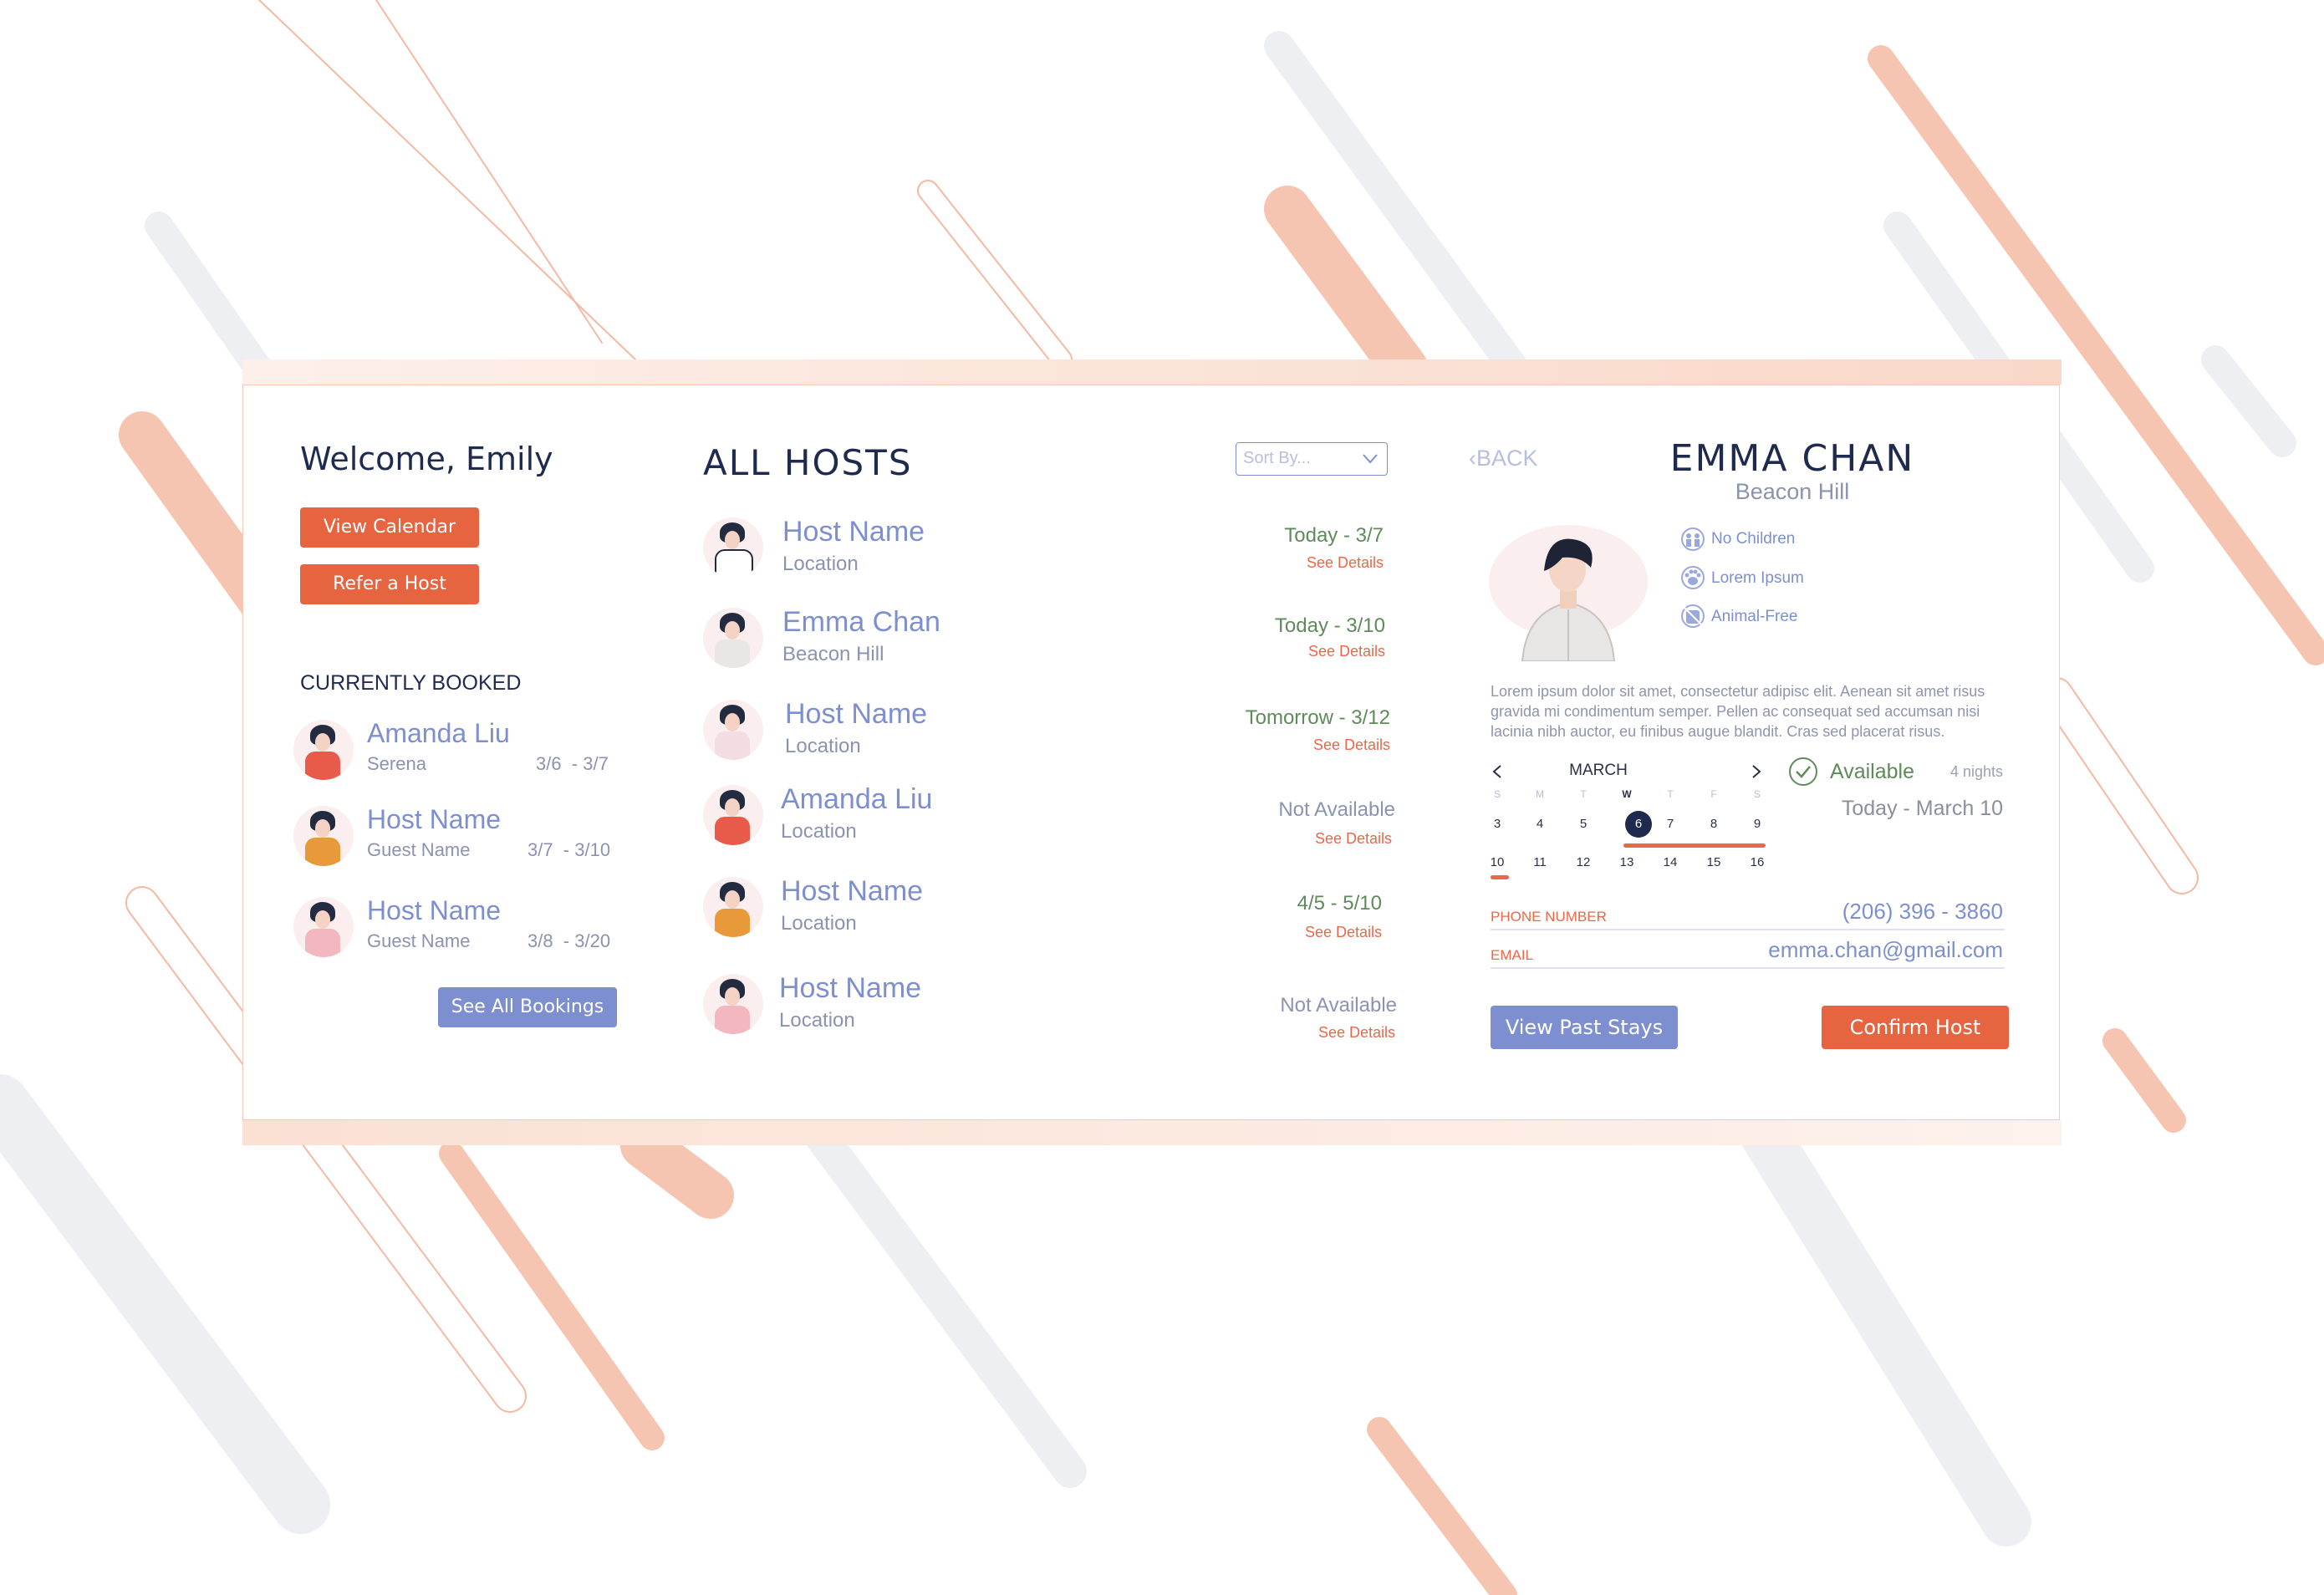  I want to click on host-availability: 4/5 - 5/10, so click(1339, 904).